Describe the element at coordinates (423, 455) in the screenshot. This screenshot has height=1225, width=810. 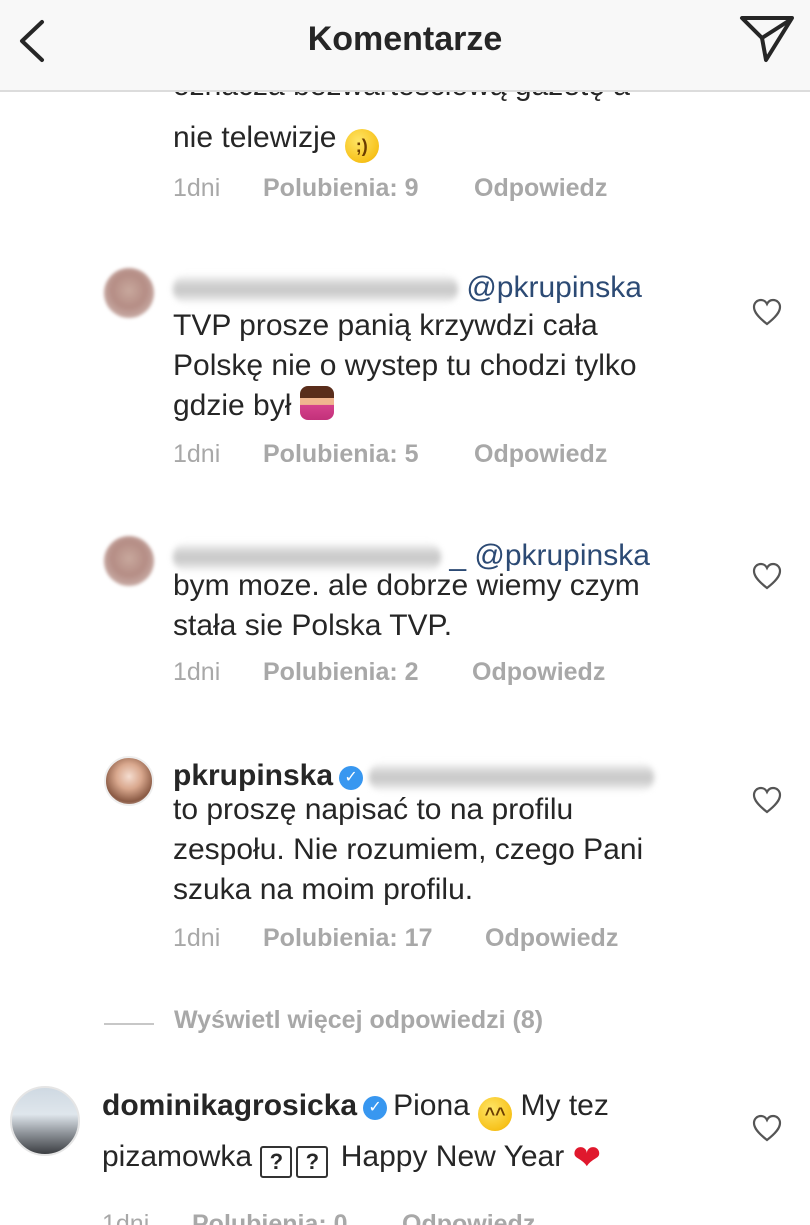
I see `reply-meta: 1dni Polubienia: 5 Odpowiedz` at that location.